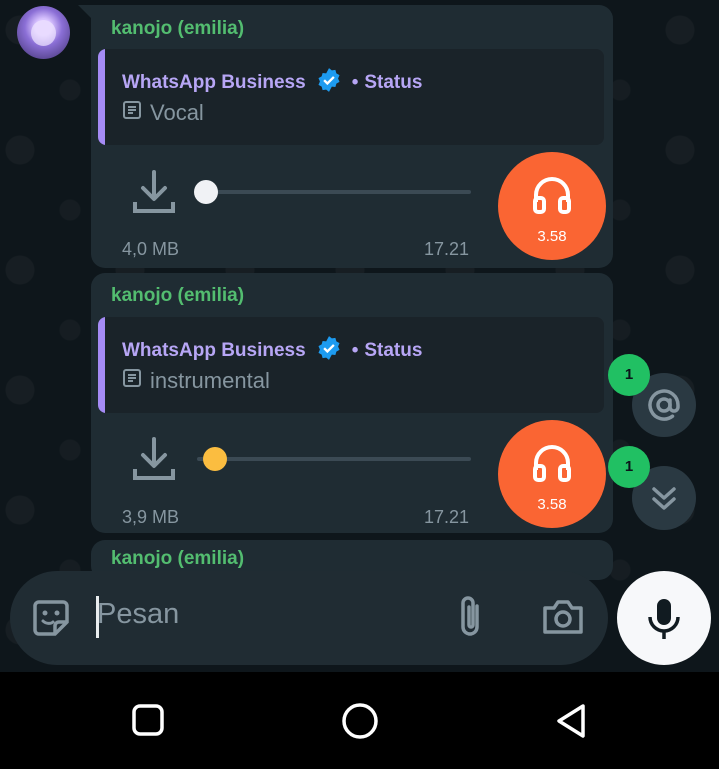  I want to click on system-navigation-bar, so click(359, 720).